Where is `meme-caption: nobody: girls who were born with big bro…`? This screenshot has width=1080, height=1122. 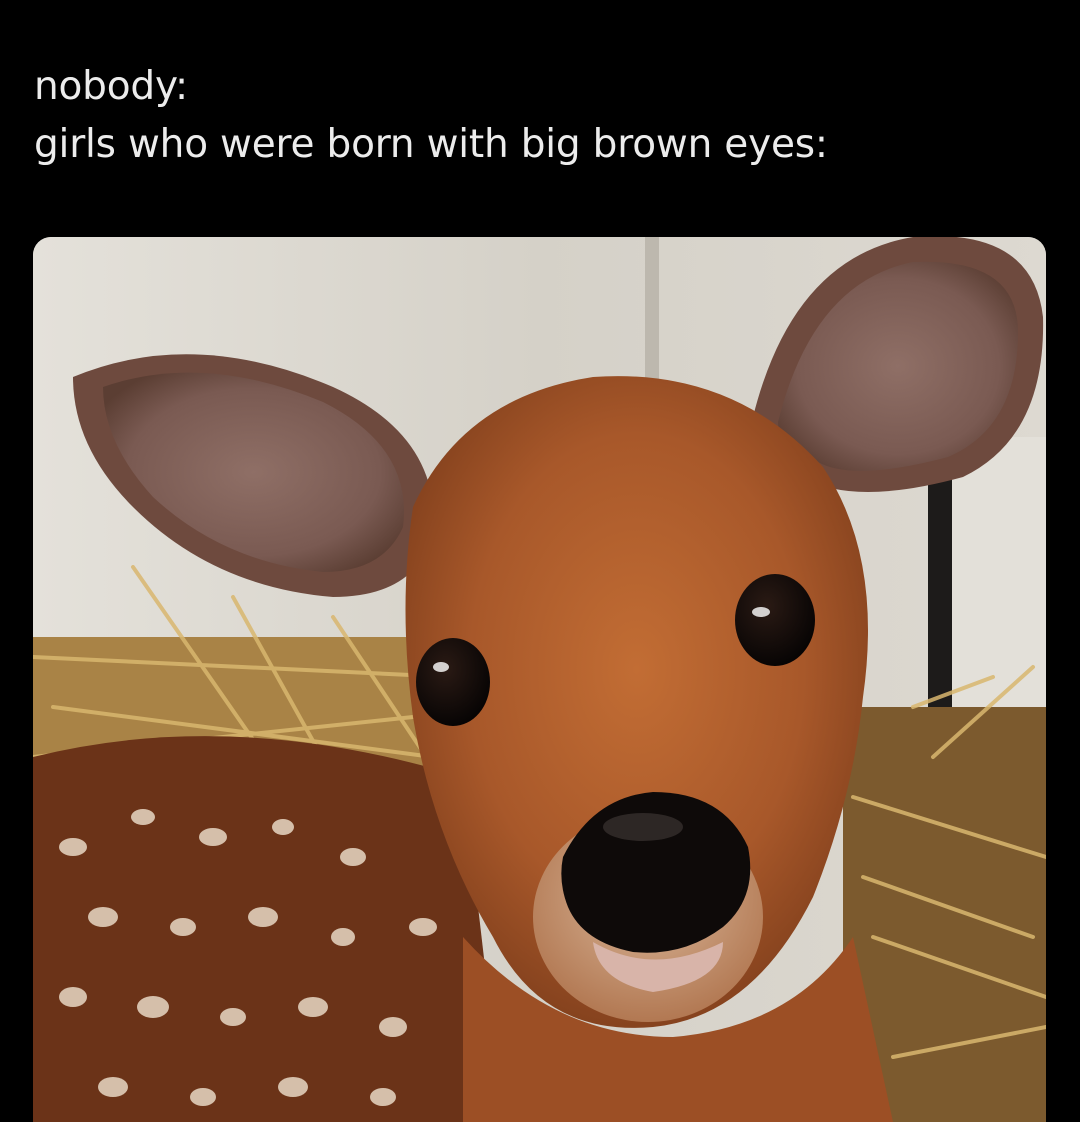 meme-caption: nobody: girls who were born with big bro… is located at coordinates (431, 116).